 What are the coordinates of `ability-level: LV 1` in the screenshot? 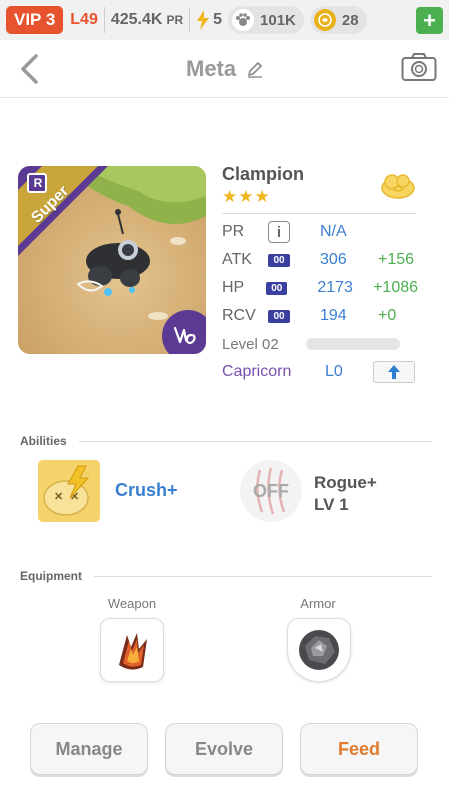 It's located at (331, 504).